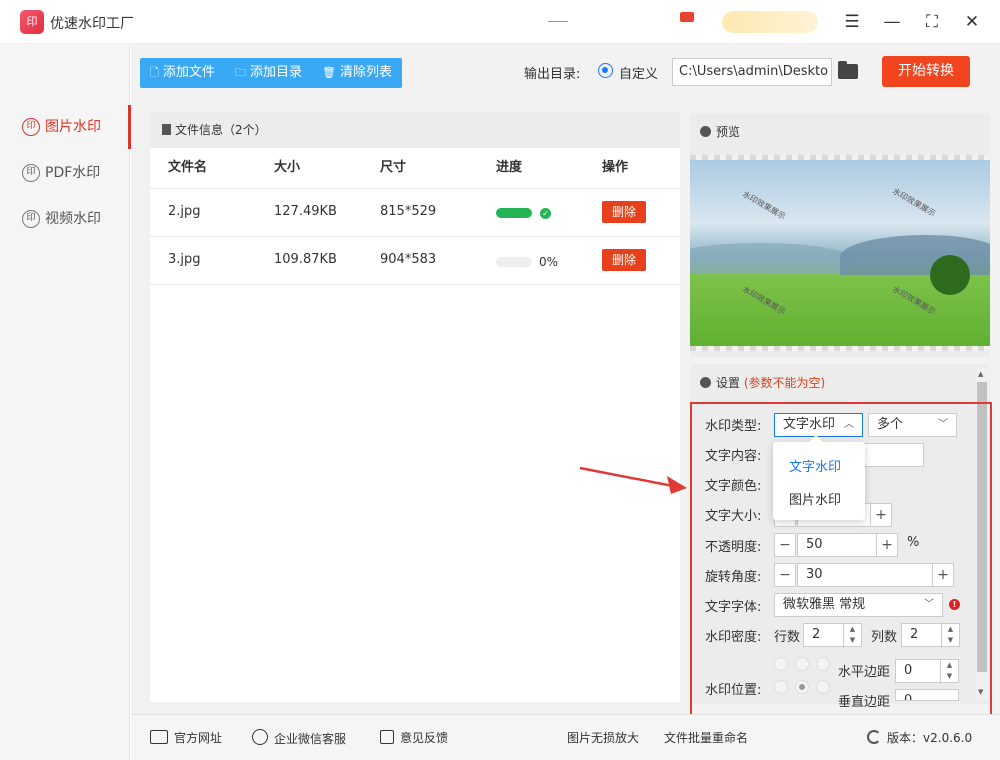 Image resolution: width=1000 pixels, height=760 pixels. What do you see at coordinates (514, 262) in the screenshot?
I see `progress-bar-track` at bounding box center [514, 262].